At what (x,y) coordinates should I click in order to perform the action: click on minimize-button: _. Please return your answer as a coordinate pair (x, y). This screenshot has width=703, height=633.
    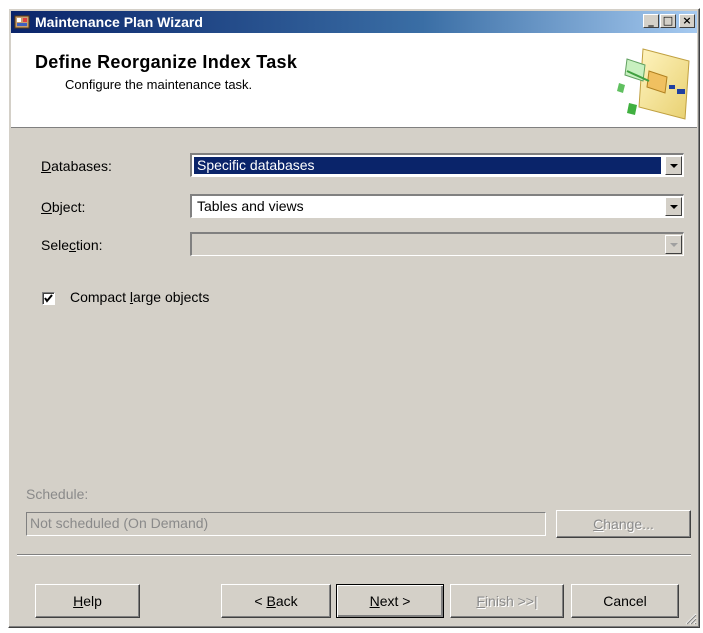
    Looking at the image, I should click on (651, 21).